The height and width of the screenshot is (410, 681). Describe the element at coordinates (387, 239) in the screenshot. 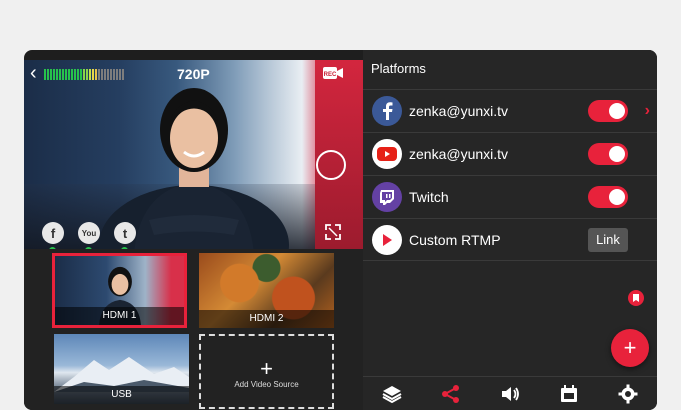

I see `play-icon` at that location.